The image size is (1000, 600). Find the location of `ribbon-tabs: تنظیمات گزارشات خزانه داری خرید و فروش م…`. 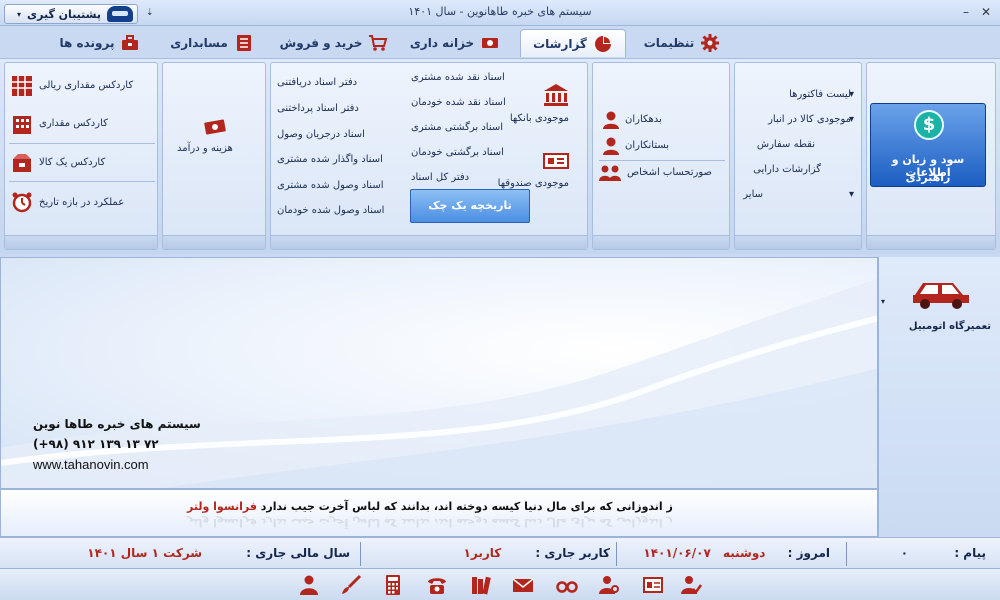

ribbon-tabs: تنظیمات گزارشات خزانه داری خرید و فروش م… is located at coordinates (500, 42).